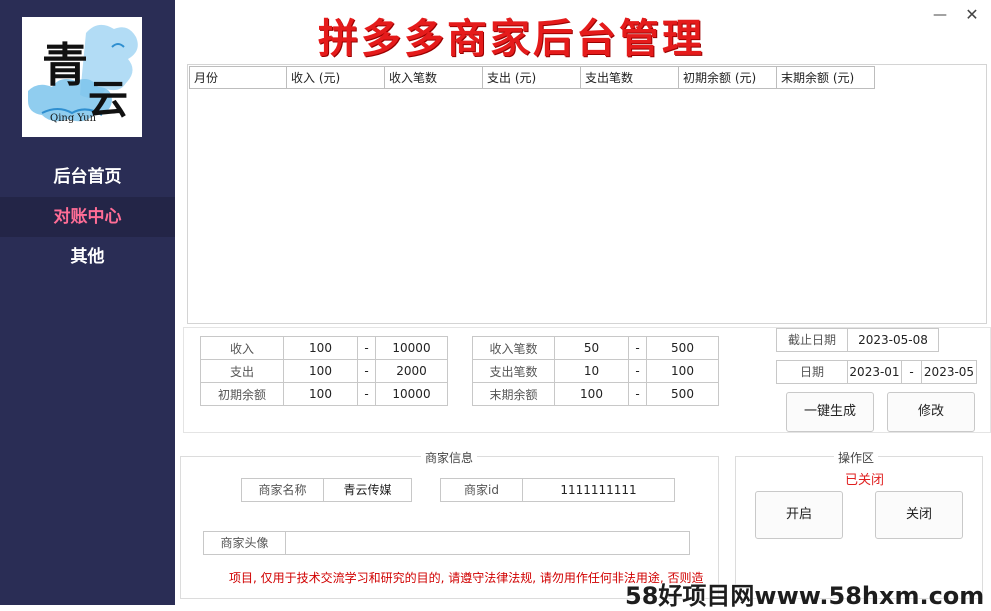 The image size is (991, 611). I want to click on status-text: 已关闭, so click(865, 480).